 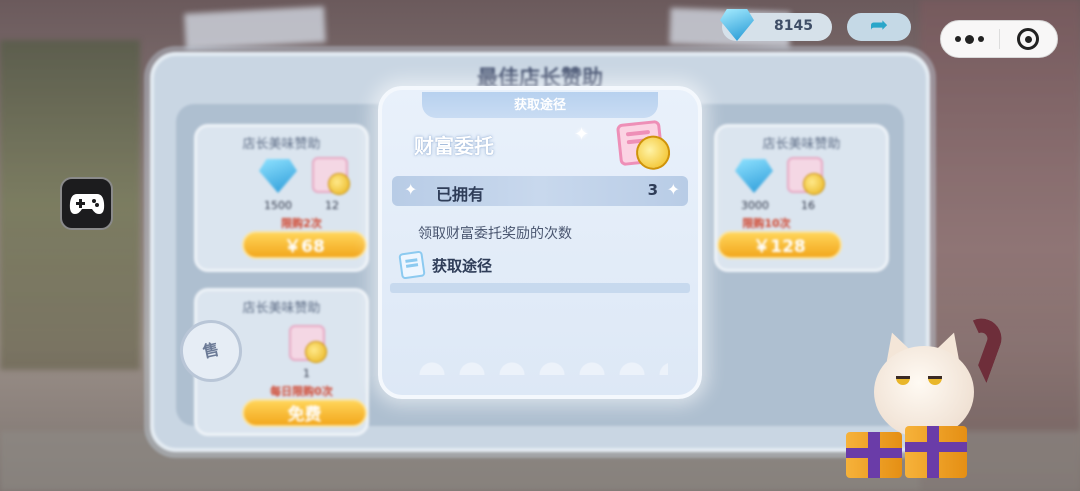 I want to click on share-button: ➦, so click(x=879, y=27).